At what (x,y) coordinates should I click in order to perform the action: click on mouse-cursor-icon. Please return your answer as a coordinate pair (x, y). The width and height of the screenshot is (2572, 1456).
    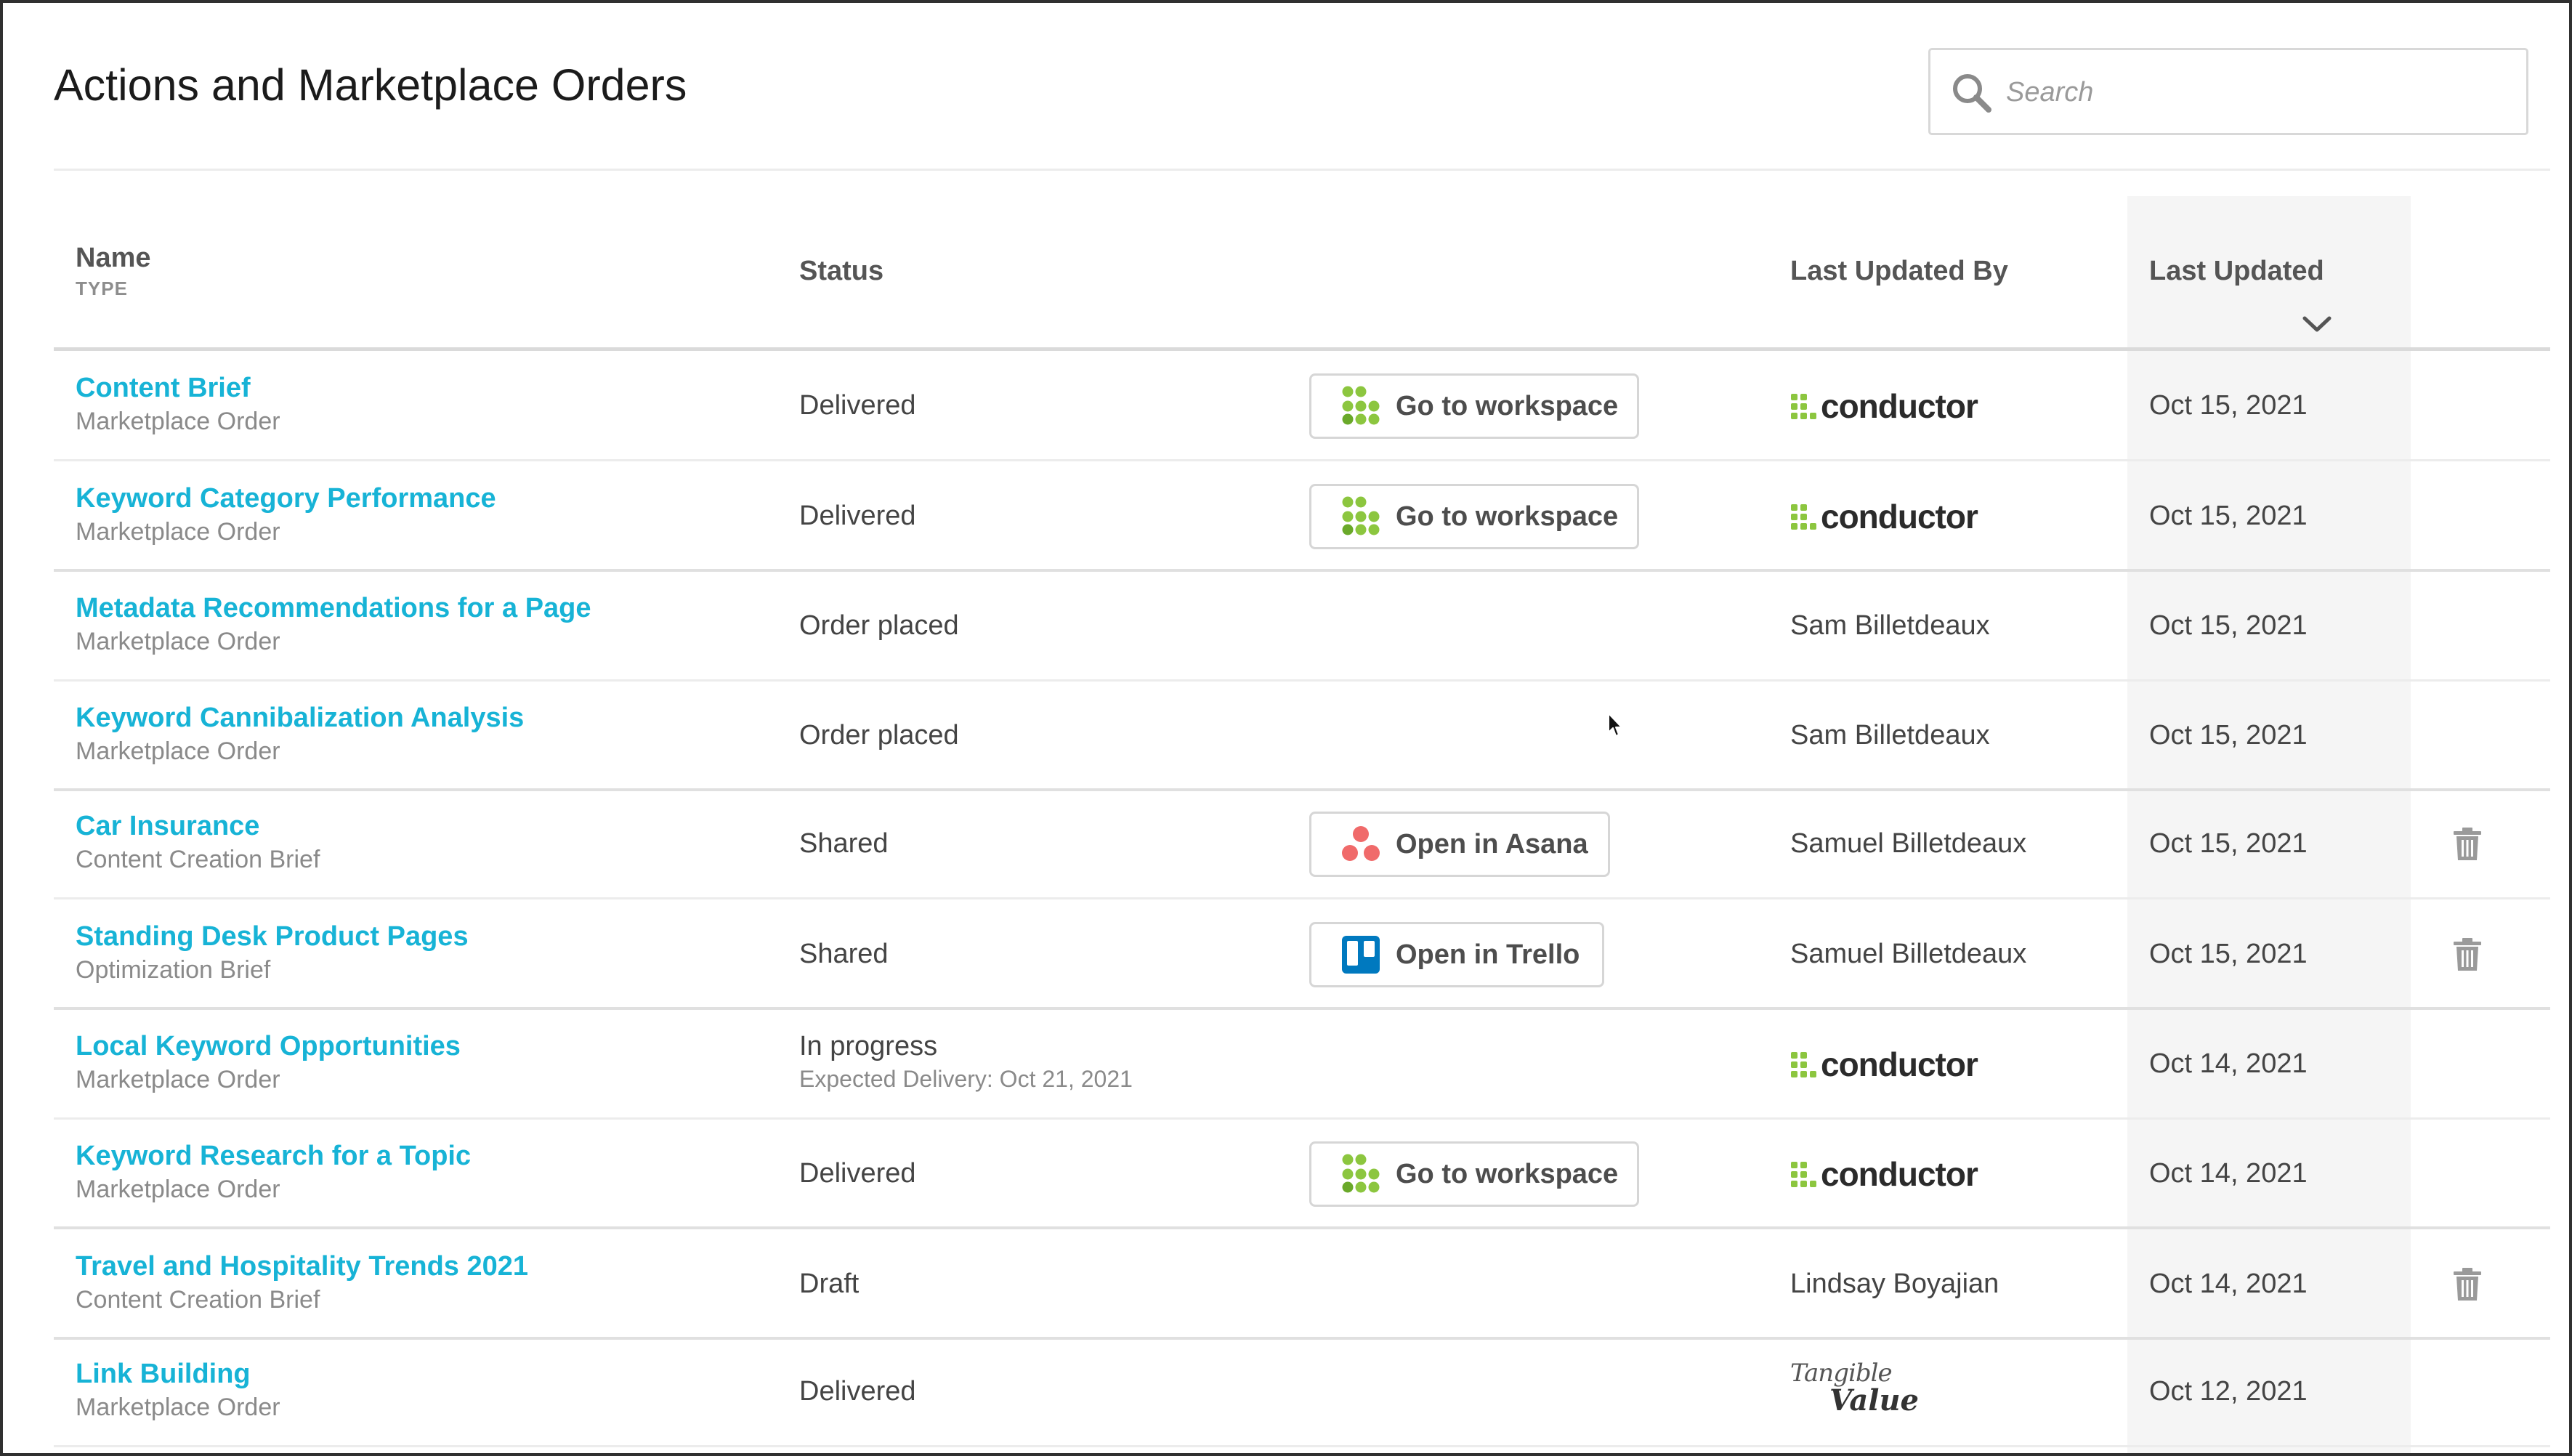
    Looking at the image, I should click on (1615, 725).